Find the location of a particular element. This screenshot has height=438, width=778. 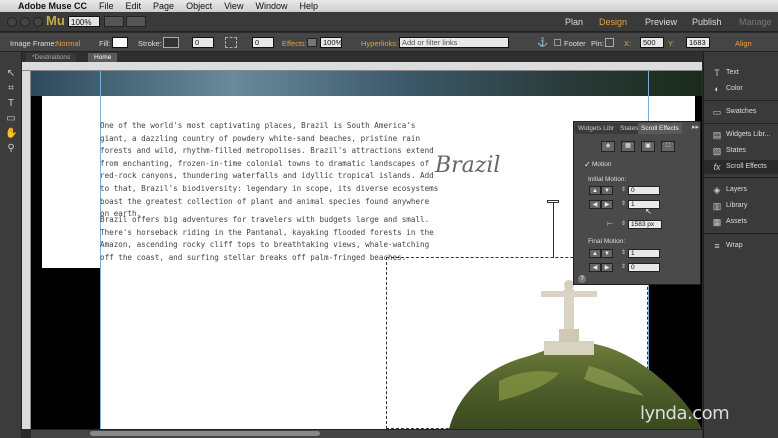

app-name: Adobe Muse CC is located at coordinates (52, 6).